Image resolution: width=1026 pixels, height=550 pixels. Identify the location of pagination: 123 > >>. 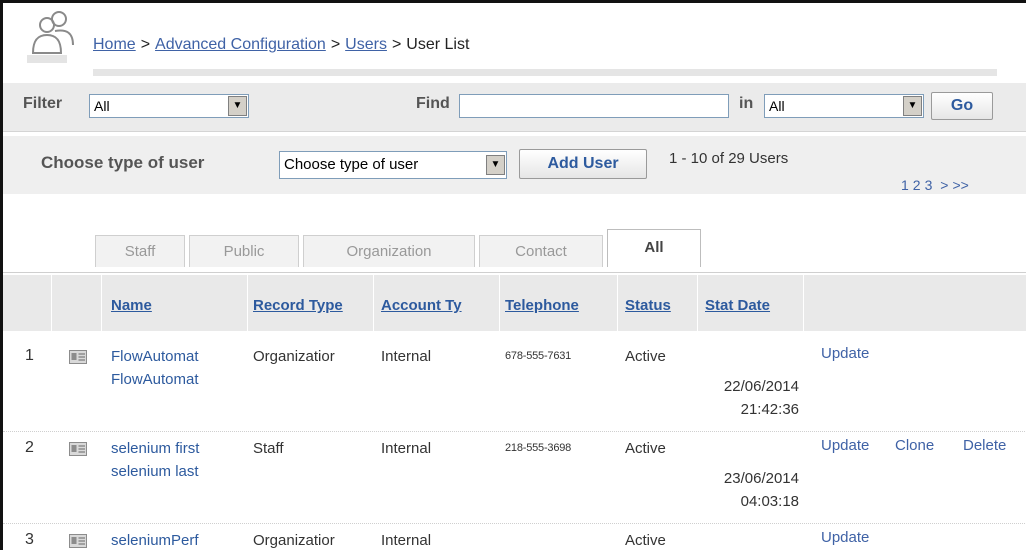
(935, 185).